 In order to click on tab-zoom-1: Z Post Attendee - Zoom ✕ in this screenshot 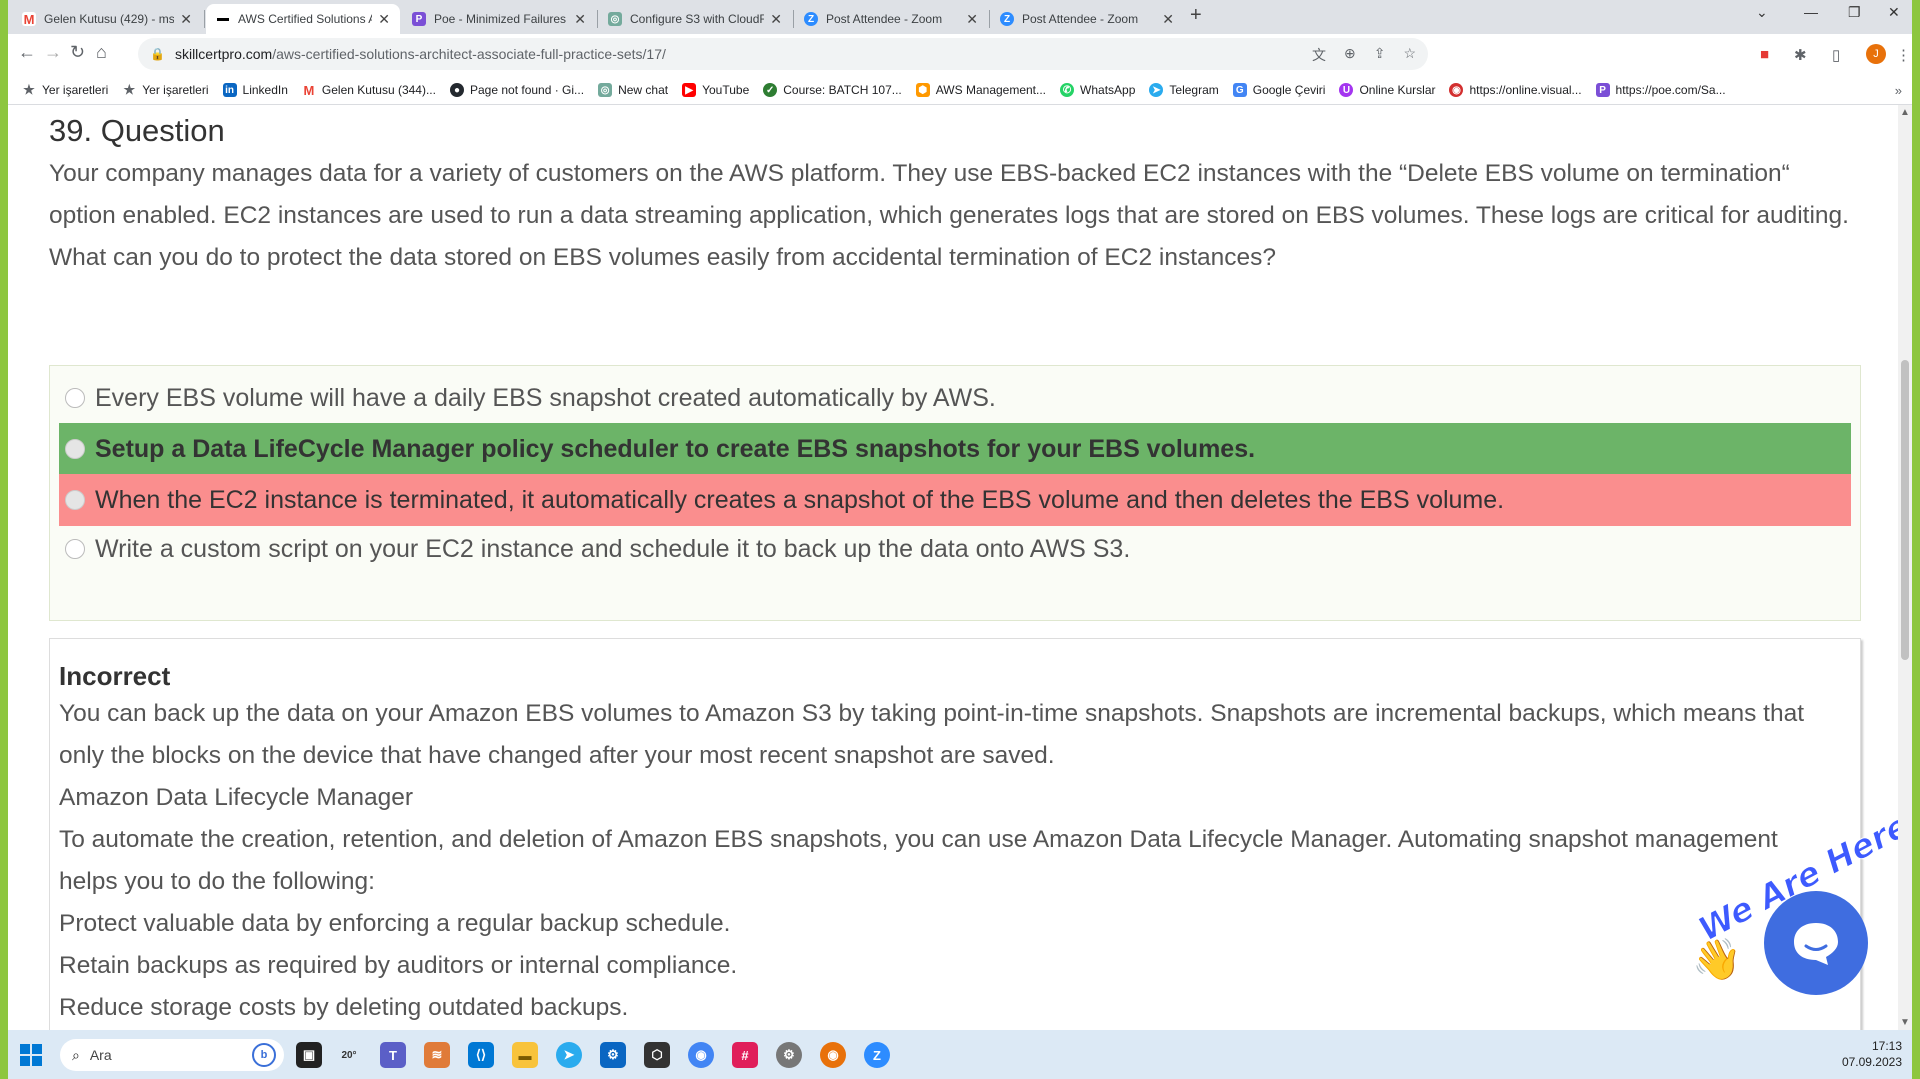, I will do `click(891, 19)`.